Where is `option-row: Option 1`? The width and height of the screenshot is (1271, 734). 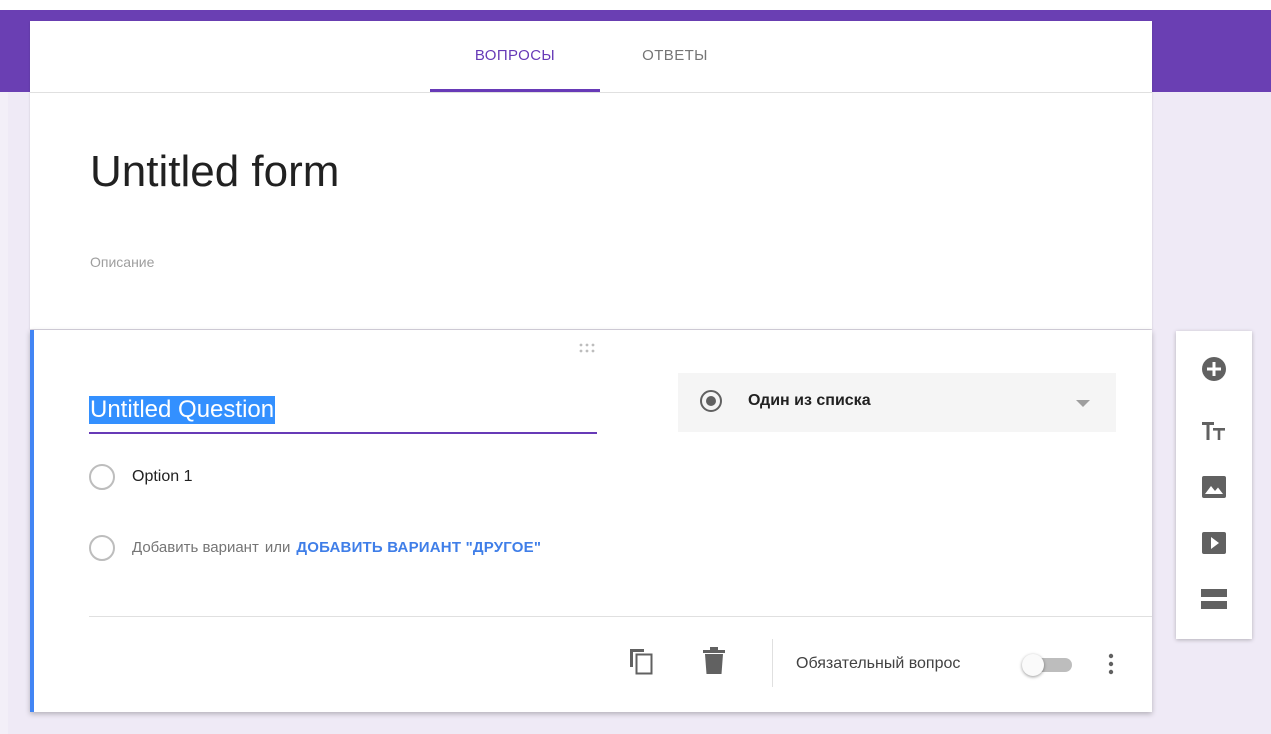
option-row: Option 1 is located at coordinates (439, 477).